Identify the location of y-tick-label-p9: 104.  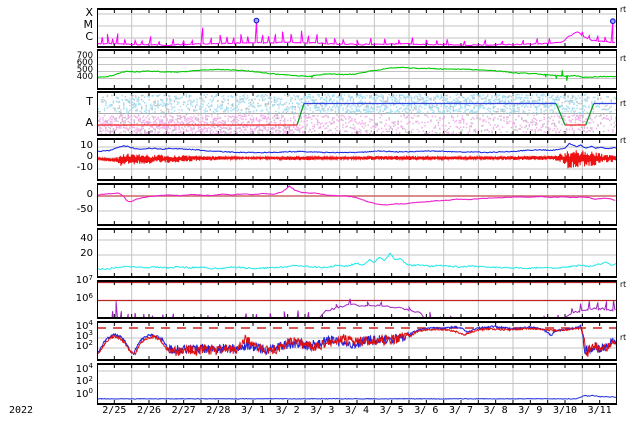
(84, 368).